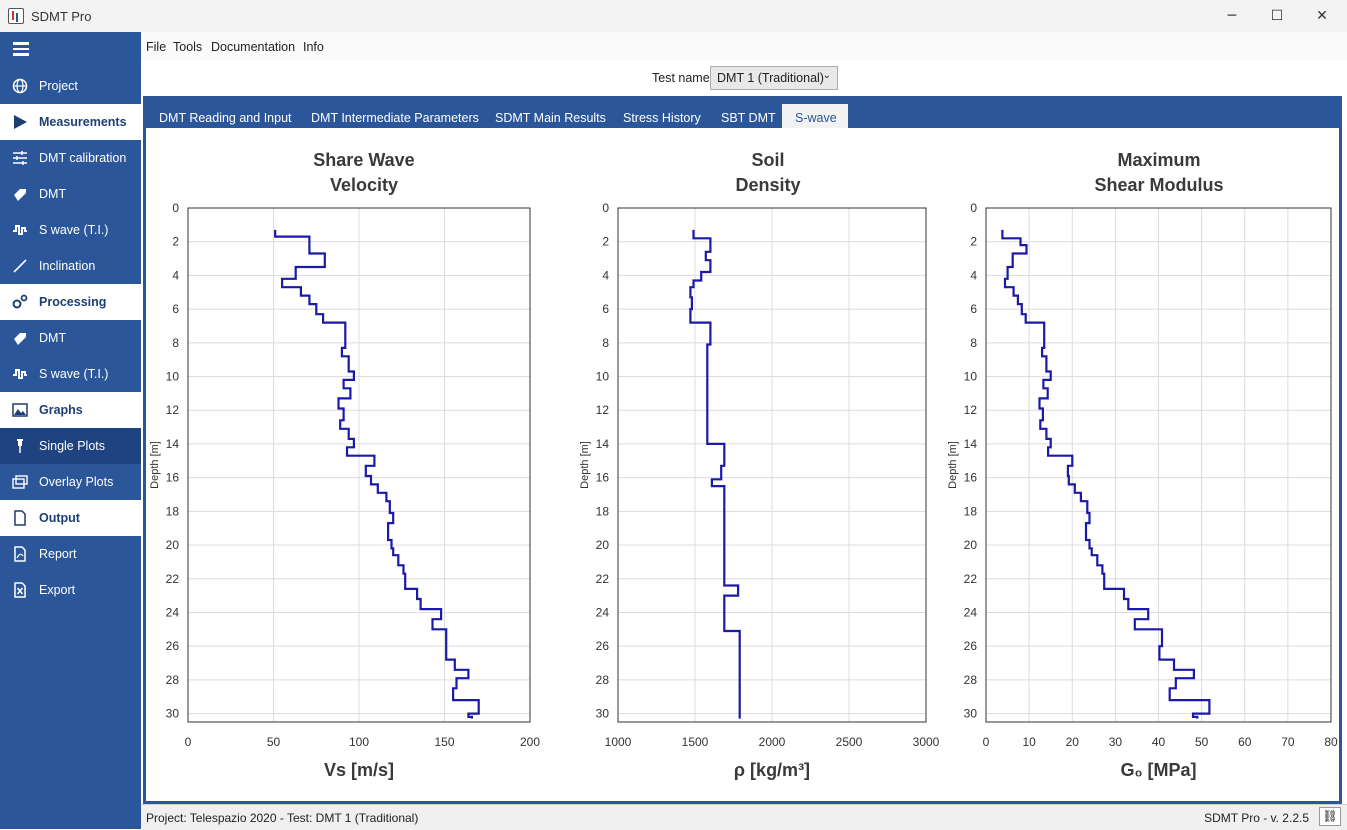 The height and width of the screenshot is (830, 1347). Describe the element at coordinates (359, 742) in the screenshot. I see `x-tick-label: 100` at that location.